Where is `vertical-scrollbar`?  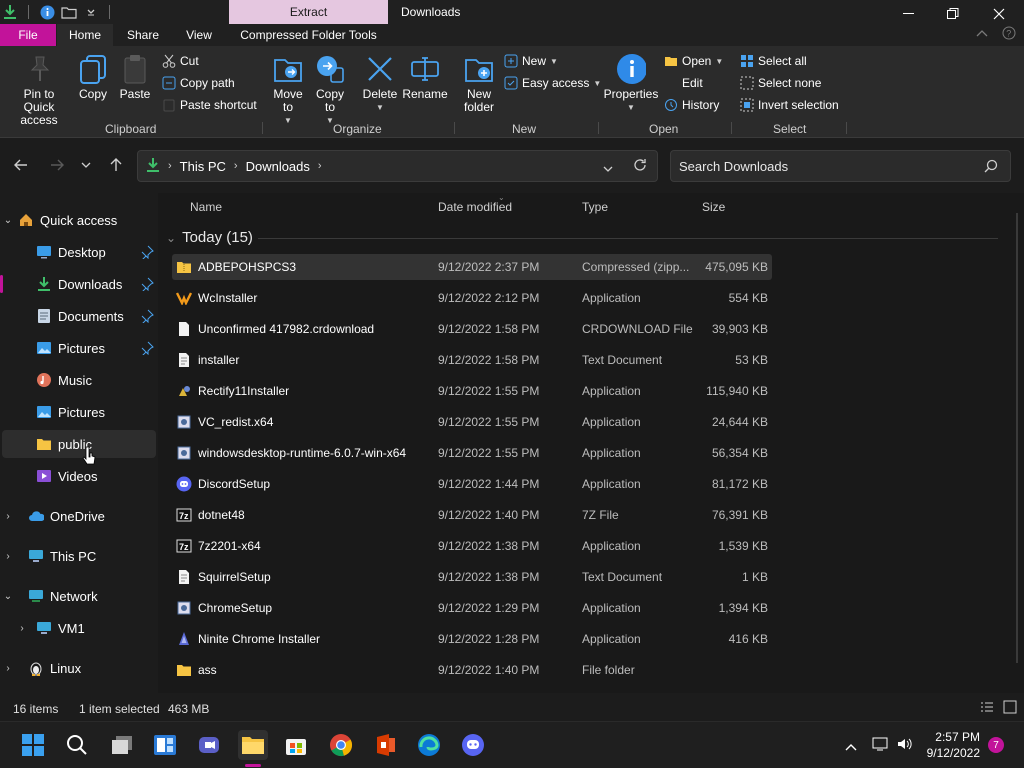
vertical-scrollbar is located at coordinates (1017, 438).